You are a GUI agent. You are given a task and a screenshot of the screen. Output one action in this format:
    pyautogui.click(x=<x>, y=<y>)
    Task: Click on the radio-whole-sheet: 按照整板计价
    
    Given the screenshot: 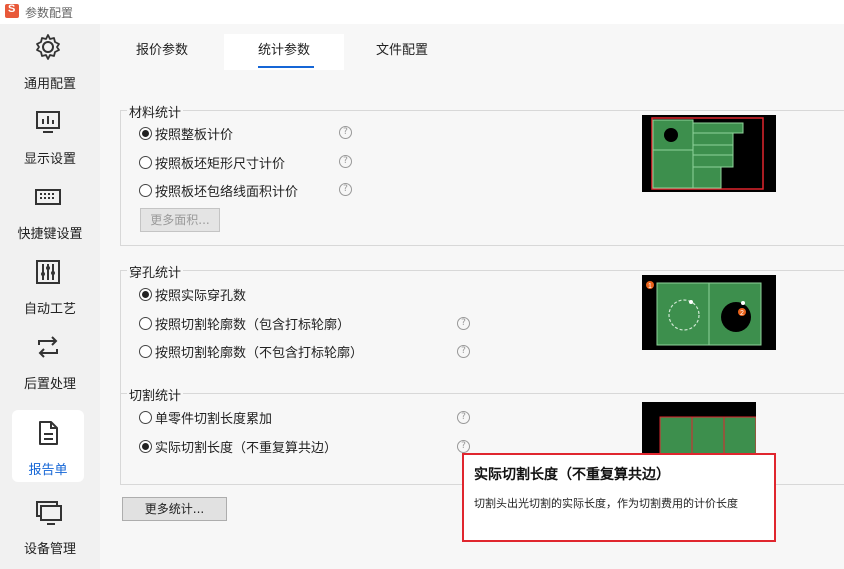 What is the action you would take?
    pyautogui.click(x=186, y=133)
    